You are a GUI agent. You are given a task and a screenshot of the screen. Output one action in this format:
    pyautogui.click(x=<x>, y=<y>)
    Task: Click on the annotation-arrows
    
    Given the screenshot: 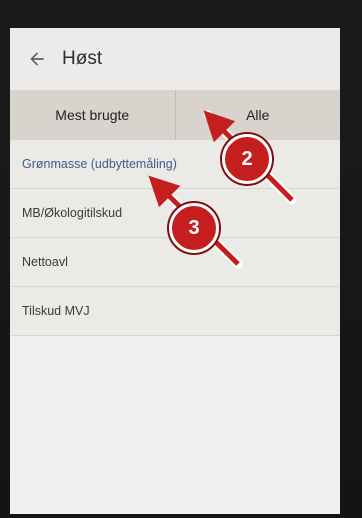 What is the action you would take?
    pyautogui.click(x=222, y=189)
    